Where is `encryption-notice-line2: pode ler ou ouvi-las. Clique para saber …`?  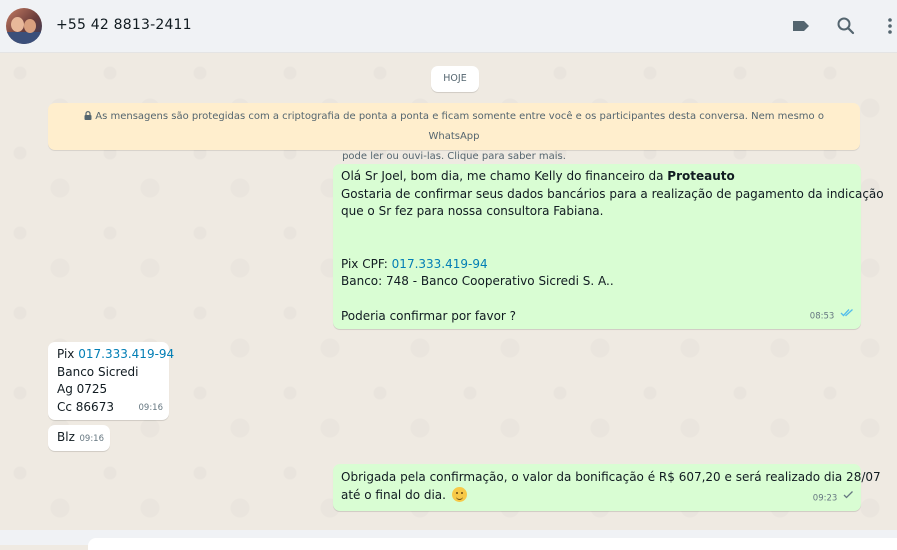 encryption-notice-line2: pode ler ou ouvi-las. Clique para saber … is located at coordinates (454, 156).